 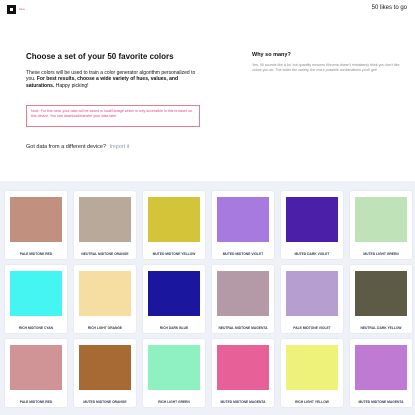 I want to click on color-swatch-label: RICH DARK BLUE, so click(x=174, y=328).